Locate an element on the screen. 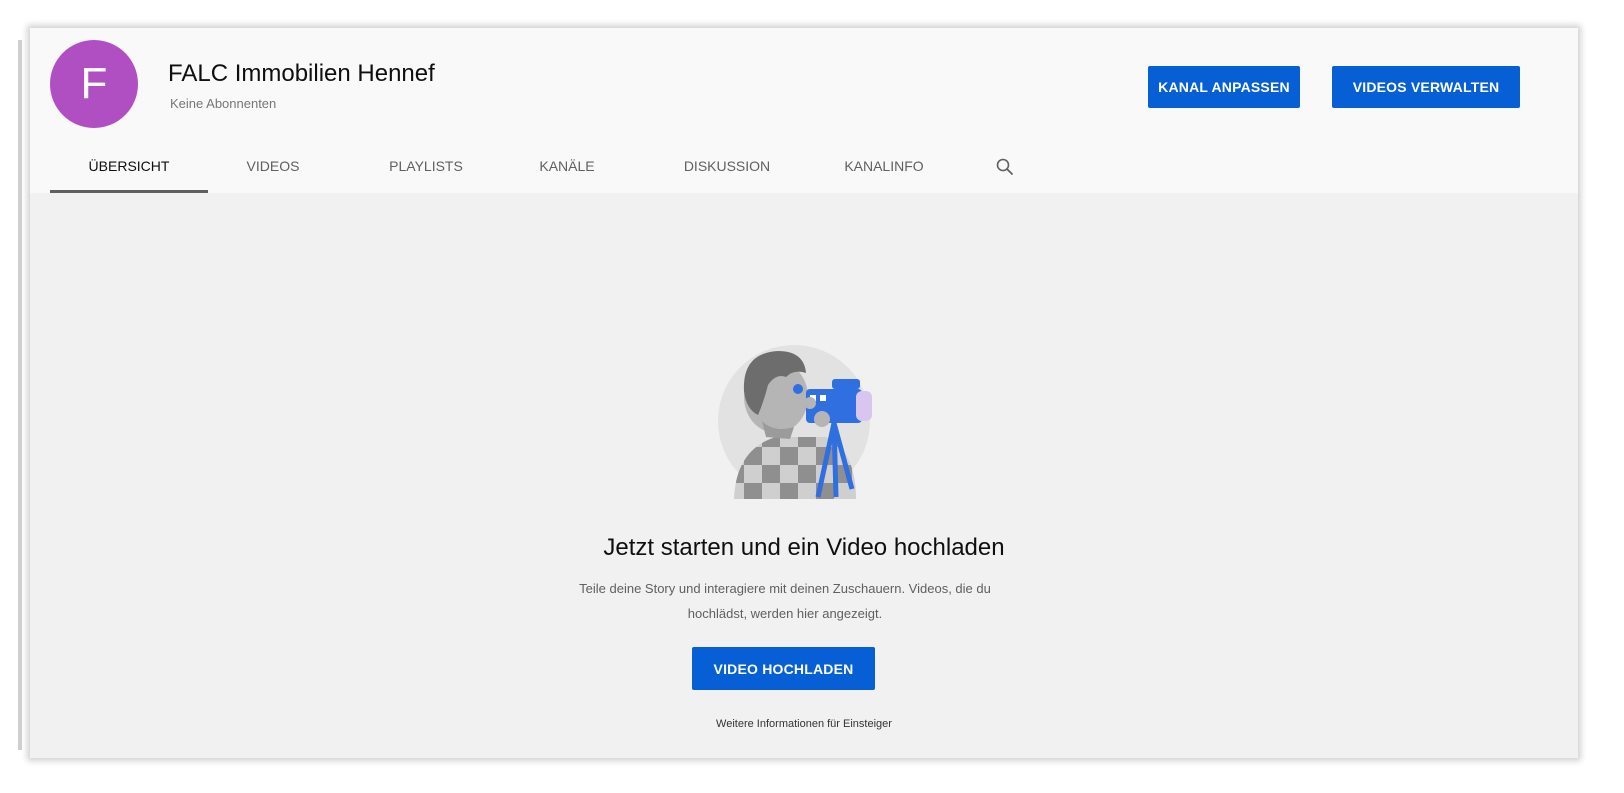 The height and width of the screenshot is (793, 1624). manage-videos-button: VIDEOS VERWALTEN is located at coordinates (1426, 87).